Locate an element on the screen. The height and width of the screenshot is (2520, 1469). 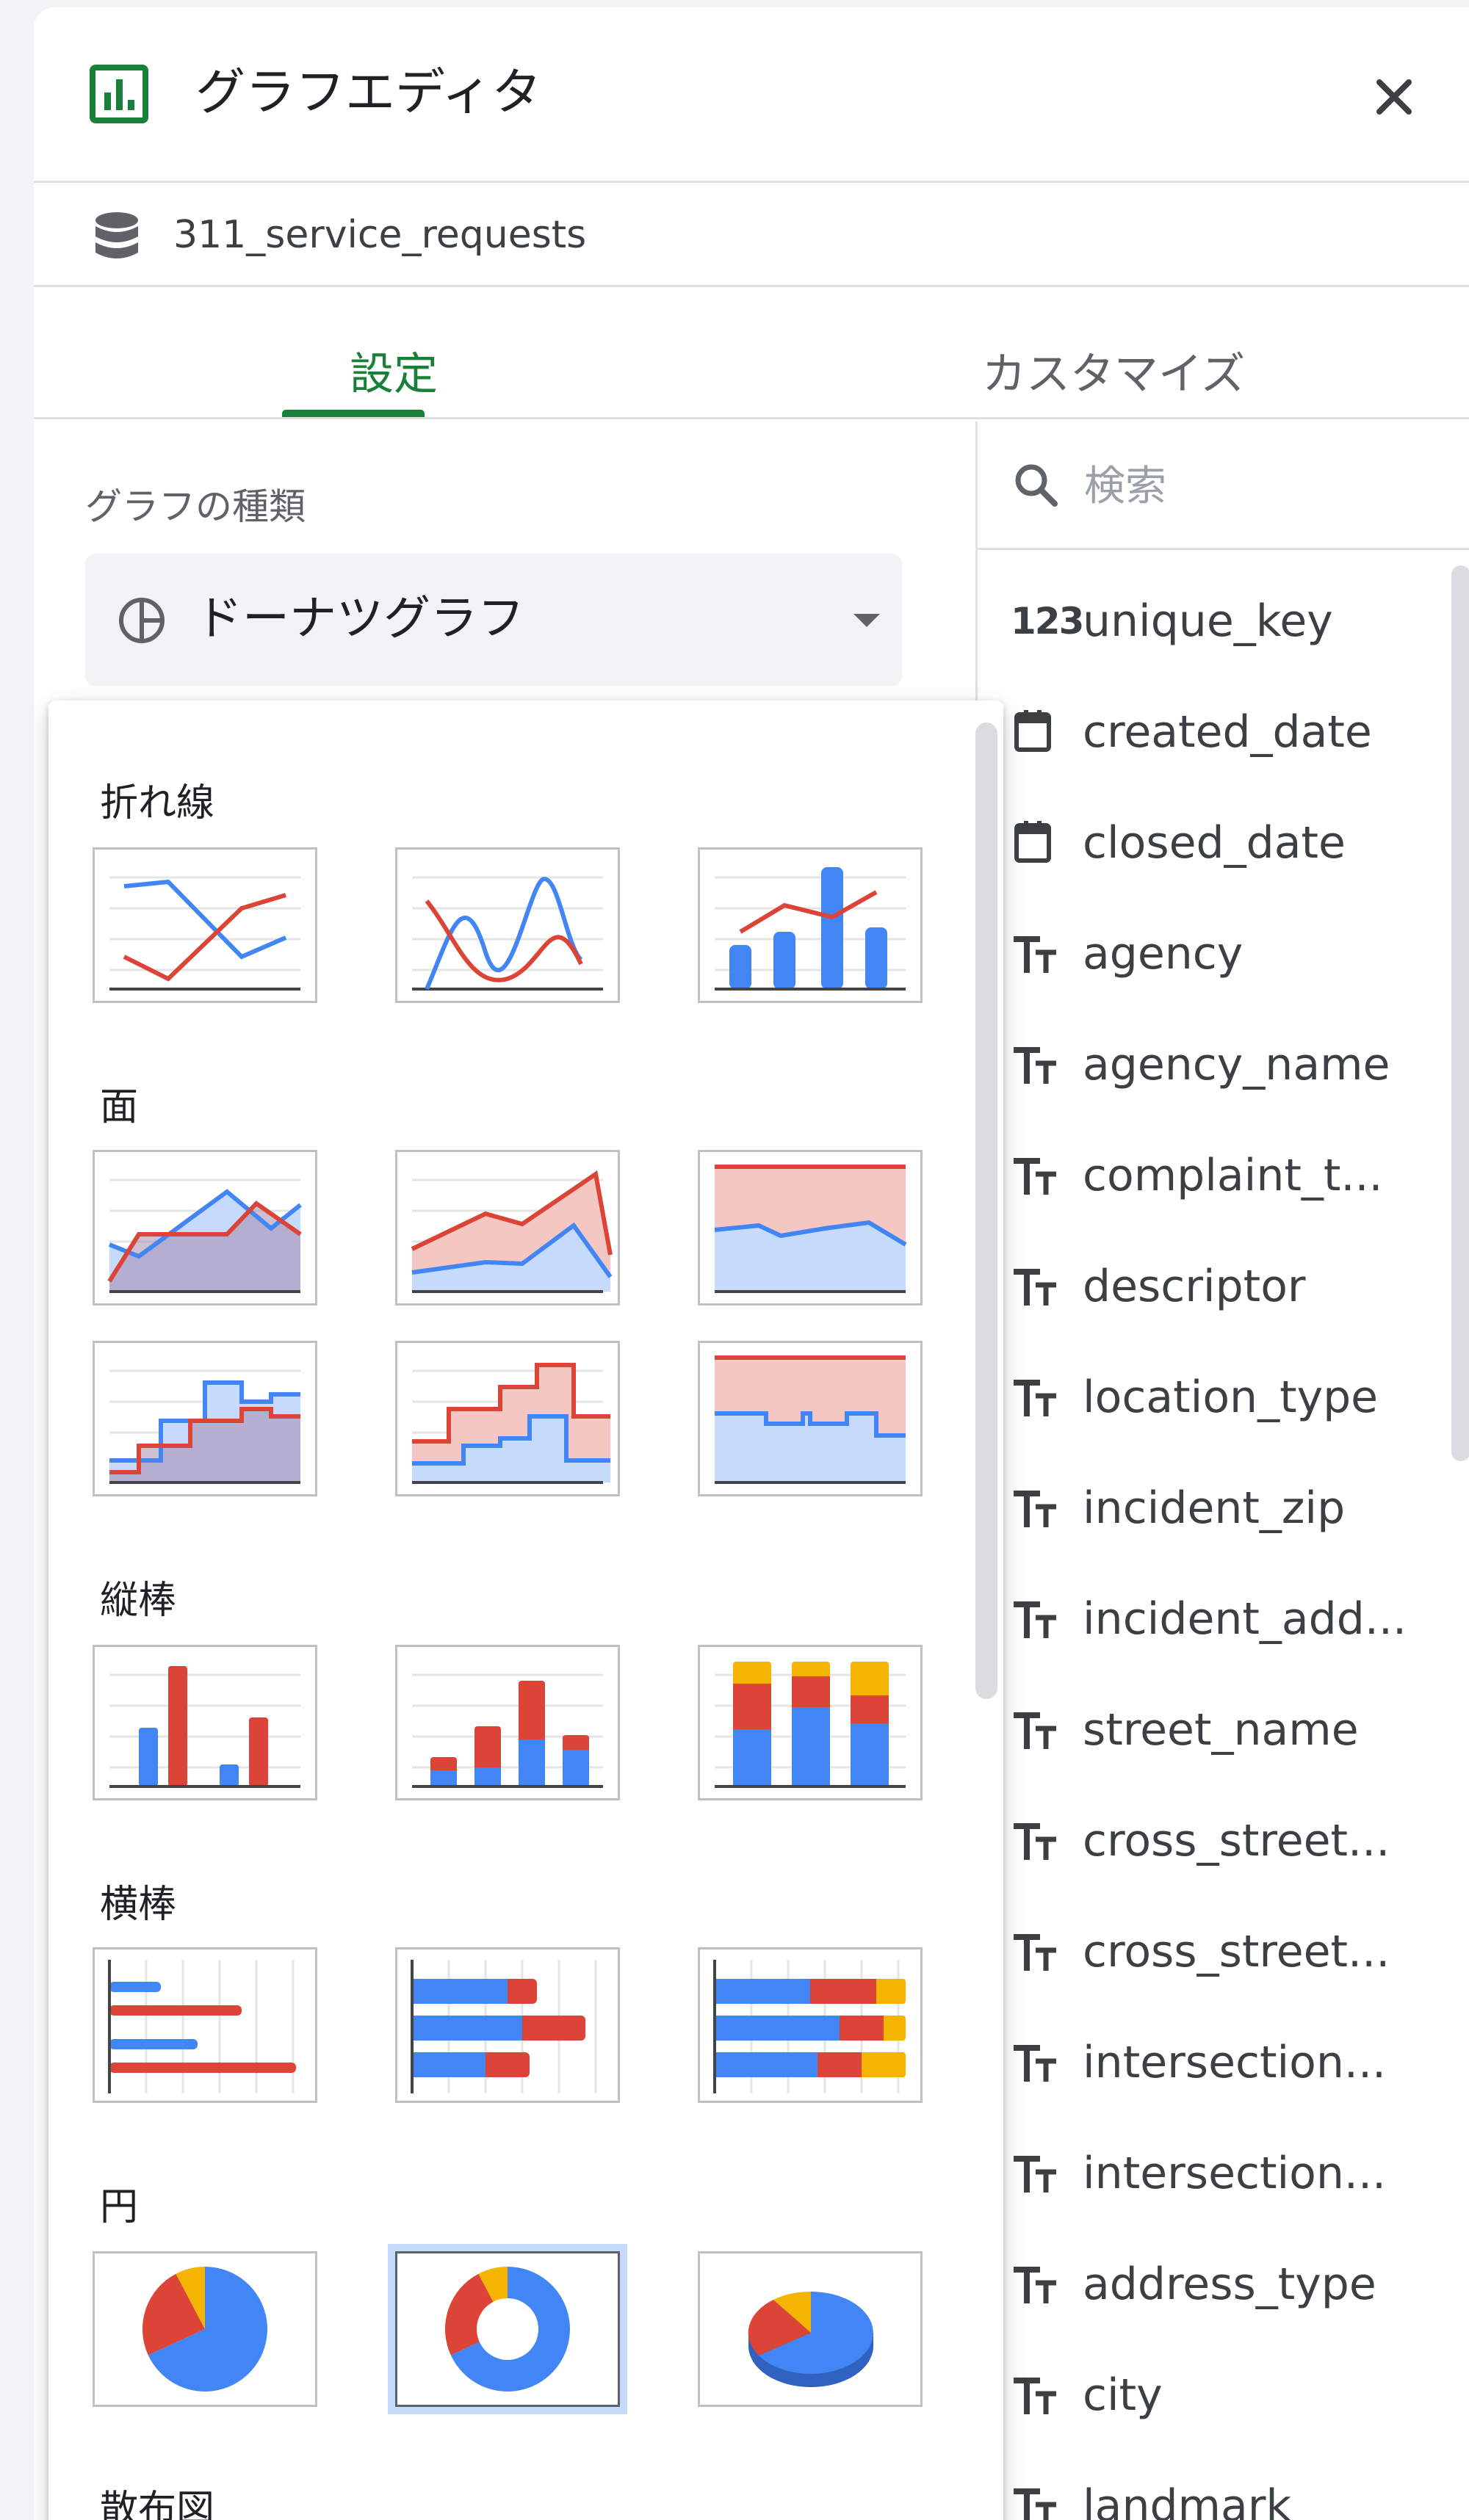
field-item: agency is located at coordinates (1227, 953).